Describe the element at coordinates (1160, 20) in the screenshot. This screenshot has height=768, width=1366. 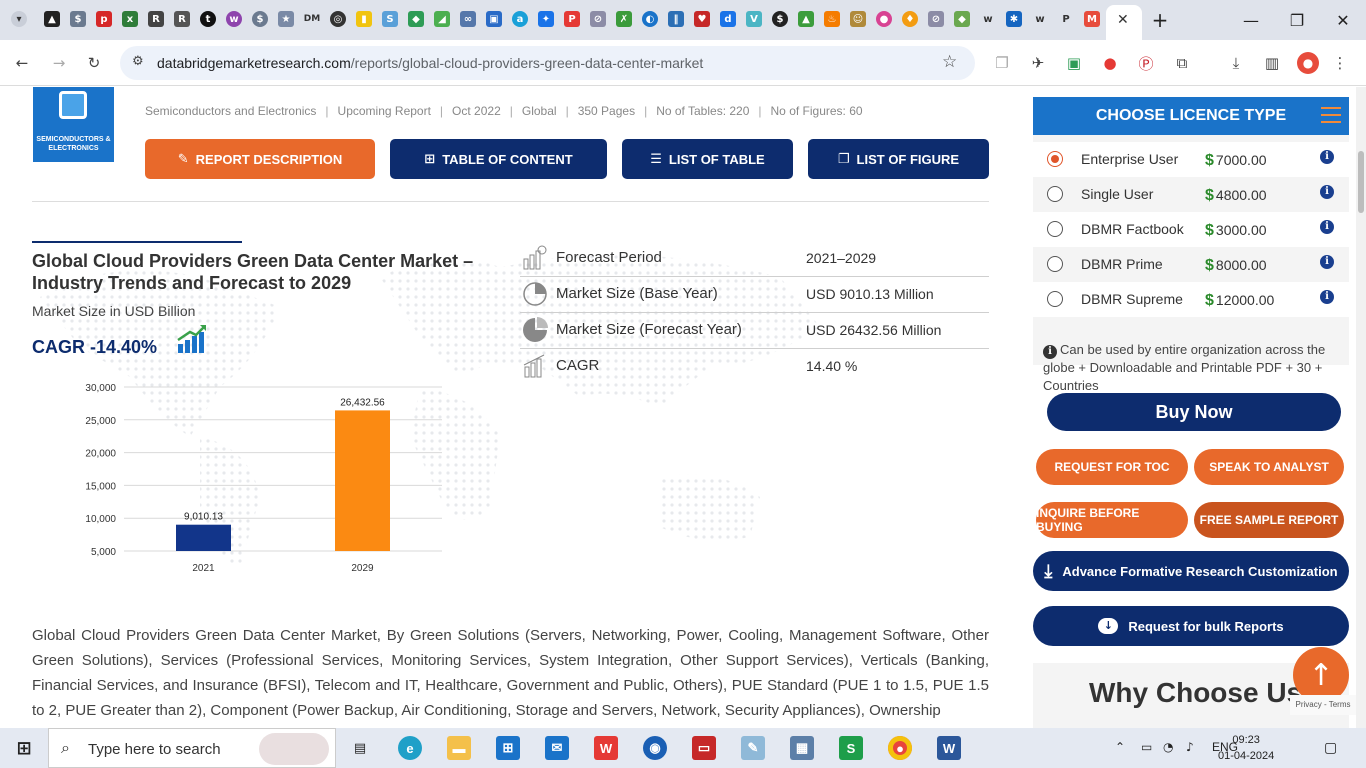
I see `new-tab-button: +` at that location.